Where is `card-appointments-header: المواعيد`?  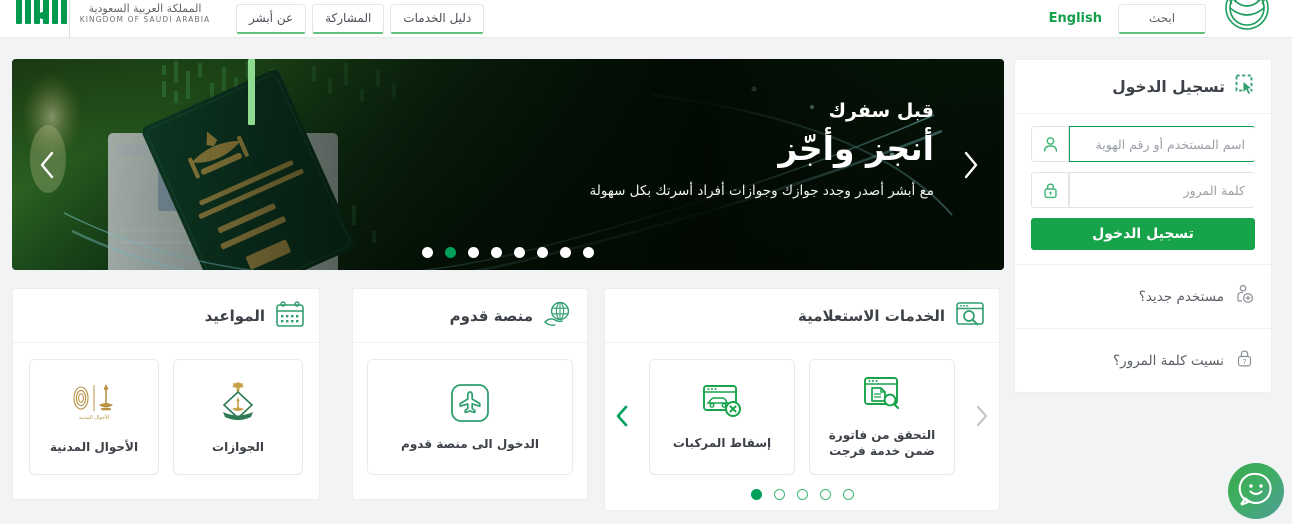 card-appointments-header: المواعيد is located at coordinates (166, 316).